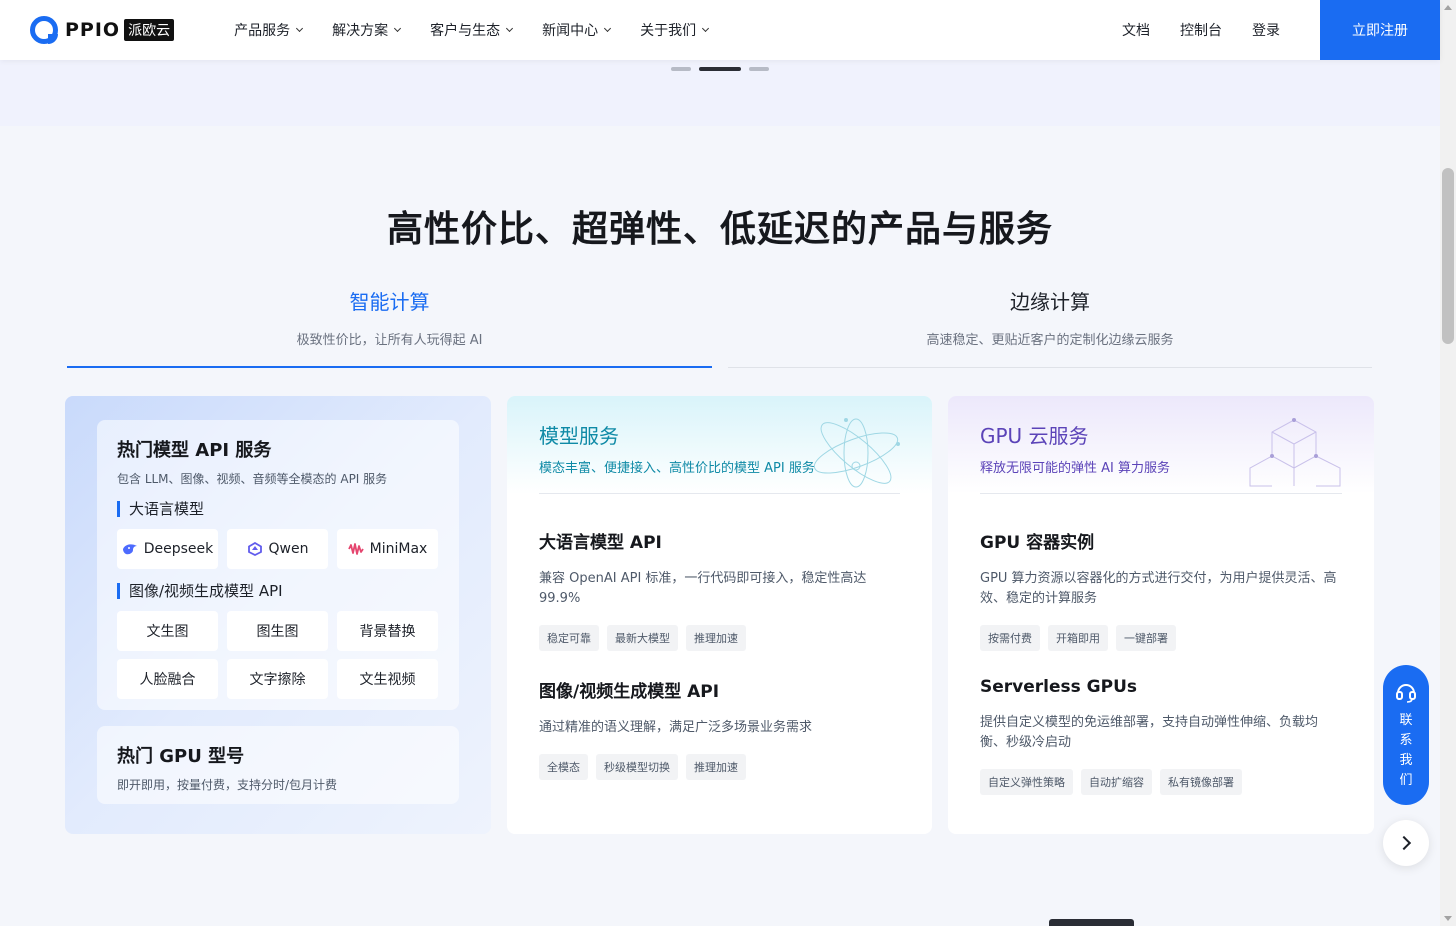 The width and height of the screenshot is (1456, 926). What do you see at coordinates (1406, 693) in the screenshot?
I see `headset-icon` at bounding box center [1406, 693].